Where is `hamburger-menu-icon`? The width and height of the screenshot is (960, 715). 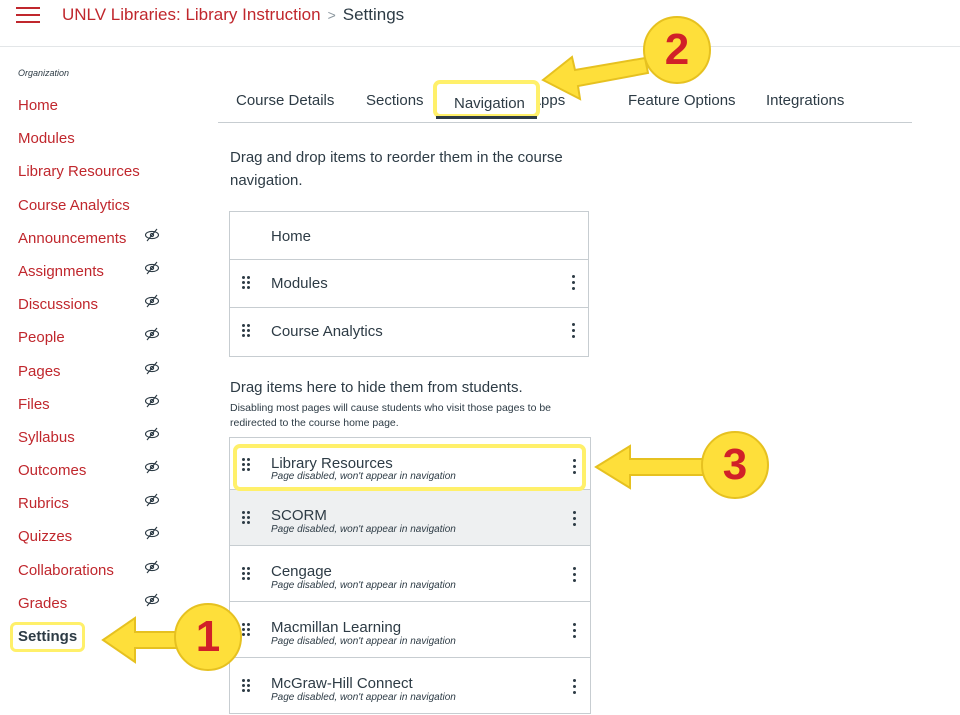
hamburger-menu-icon is located at coordinates (28, 17).